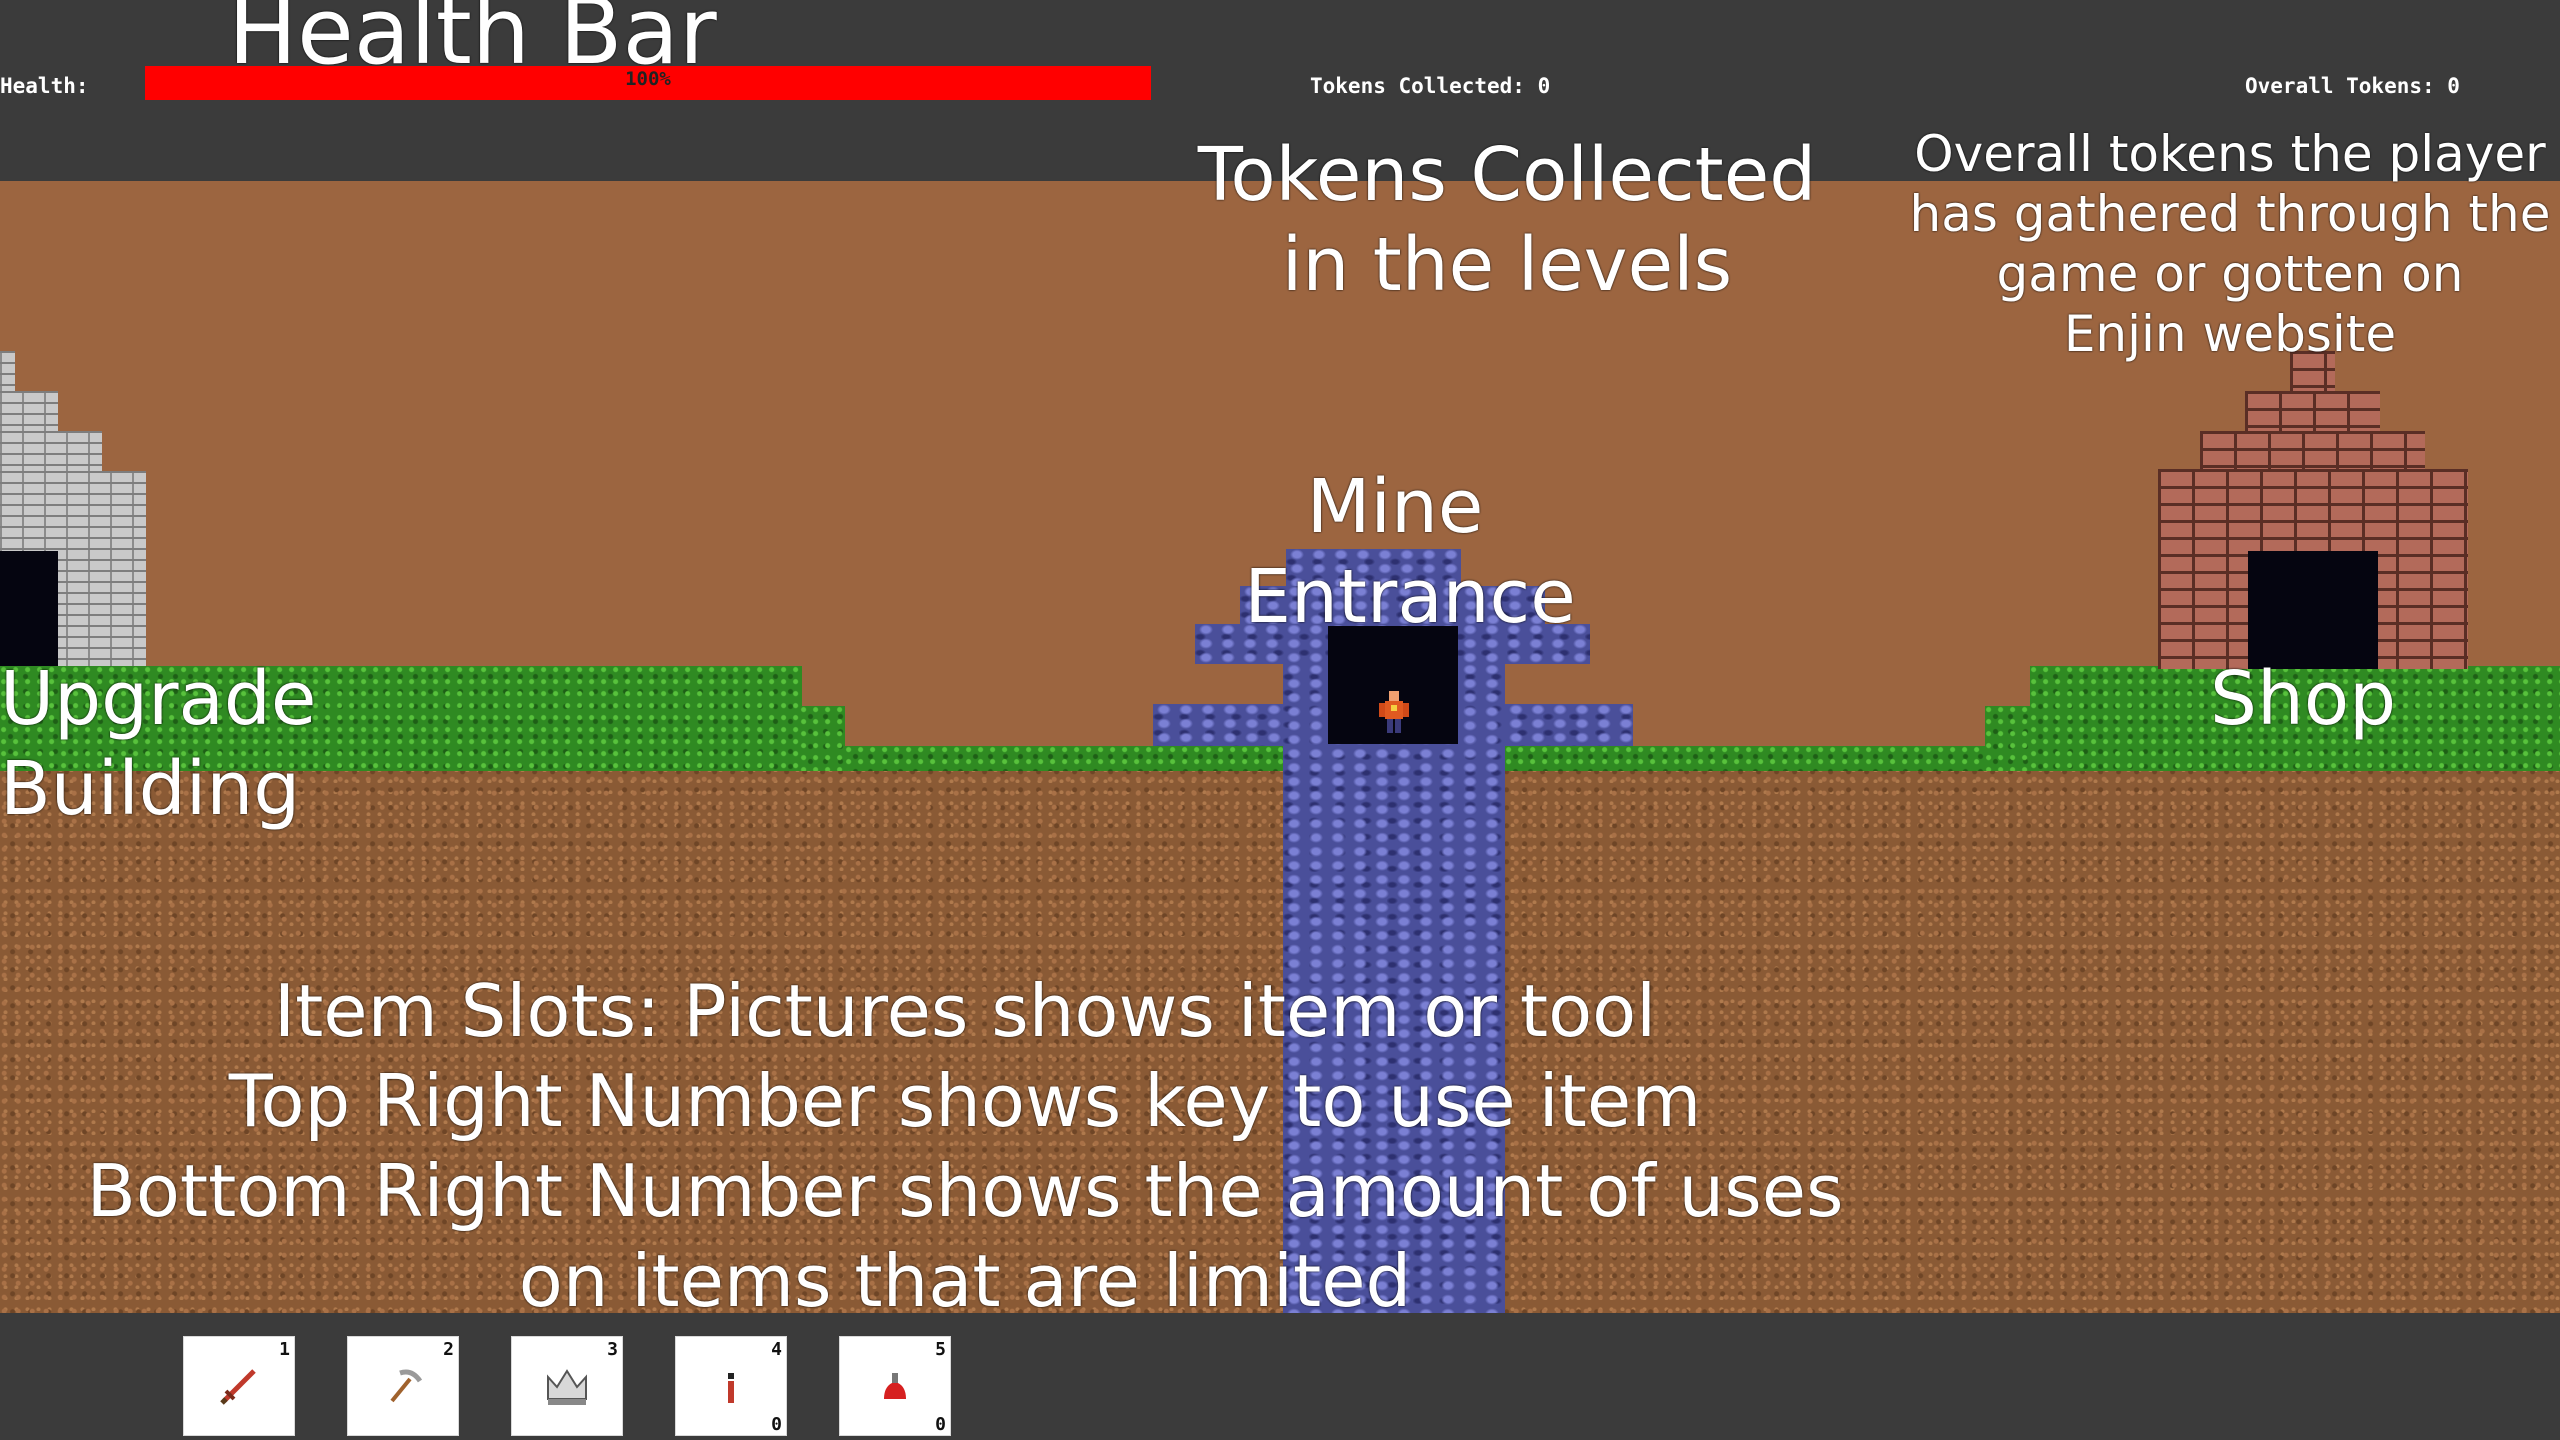  I want to click on annotation-shop: Shop, so click(2303, 699).